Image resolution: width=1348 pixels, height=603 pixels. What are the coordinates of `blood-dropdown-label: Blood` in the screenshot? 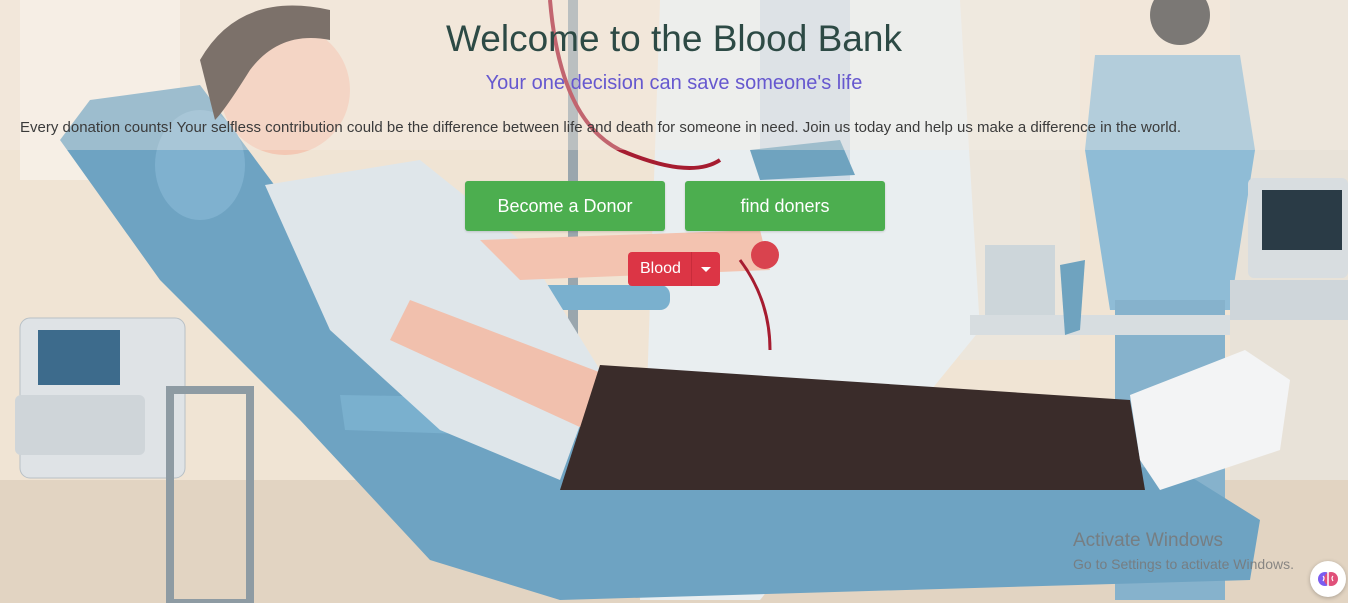 It's located at (660, 269).